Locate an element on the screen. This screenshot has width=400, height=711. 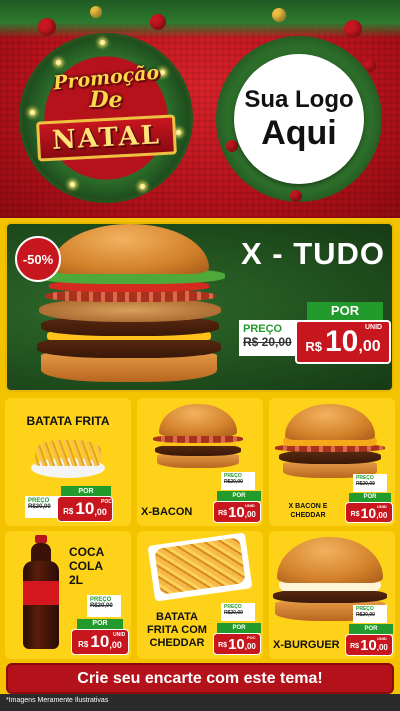
cta-banner: Crie seu encarte com este tema! is located at coordinates (200, 678).